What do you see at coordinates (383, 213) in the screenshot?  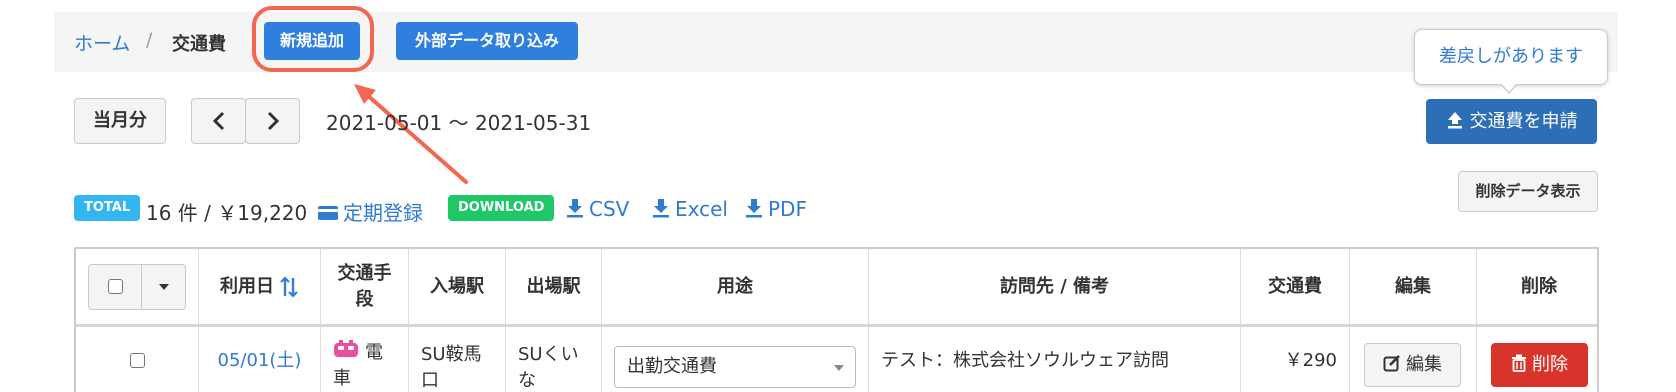 I see `commuter-pass-label: 定期登録` at bounding box center [383, 213].